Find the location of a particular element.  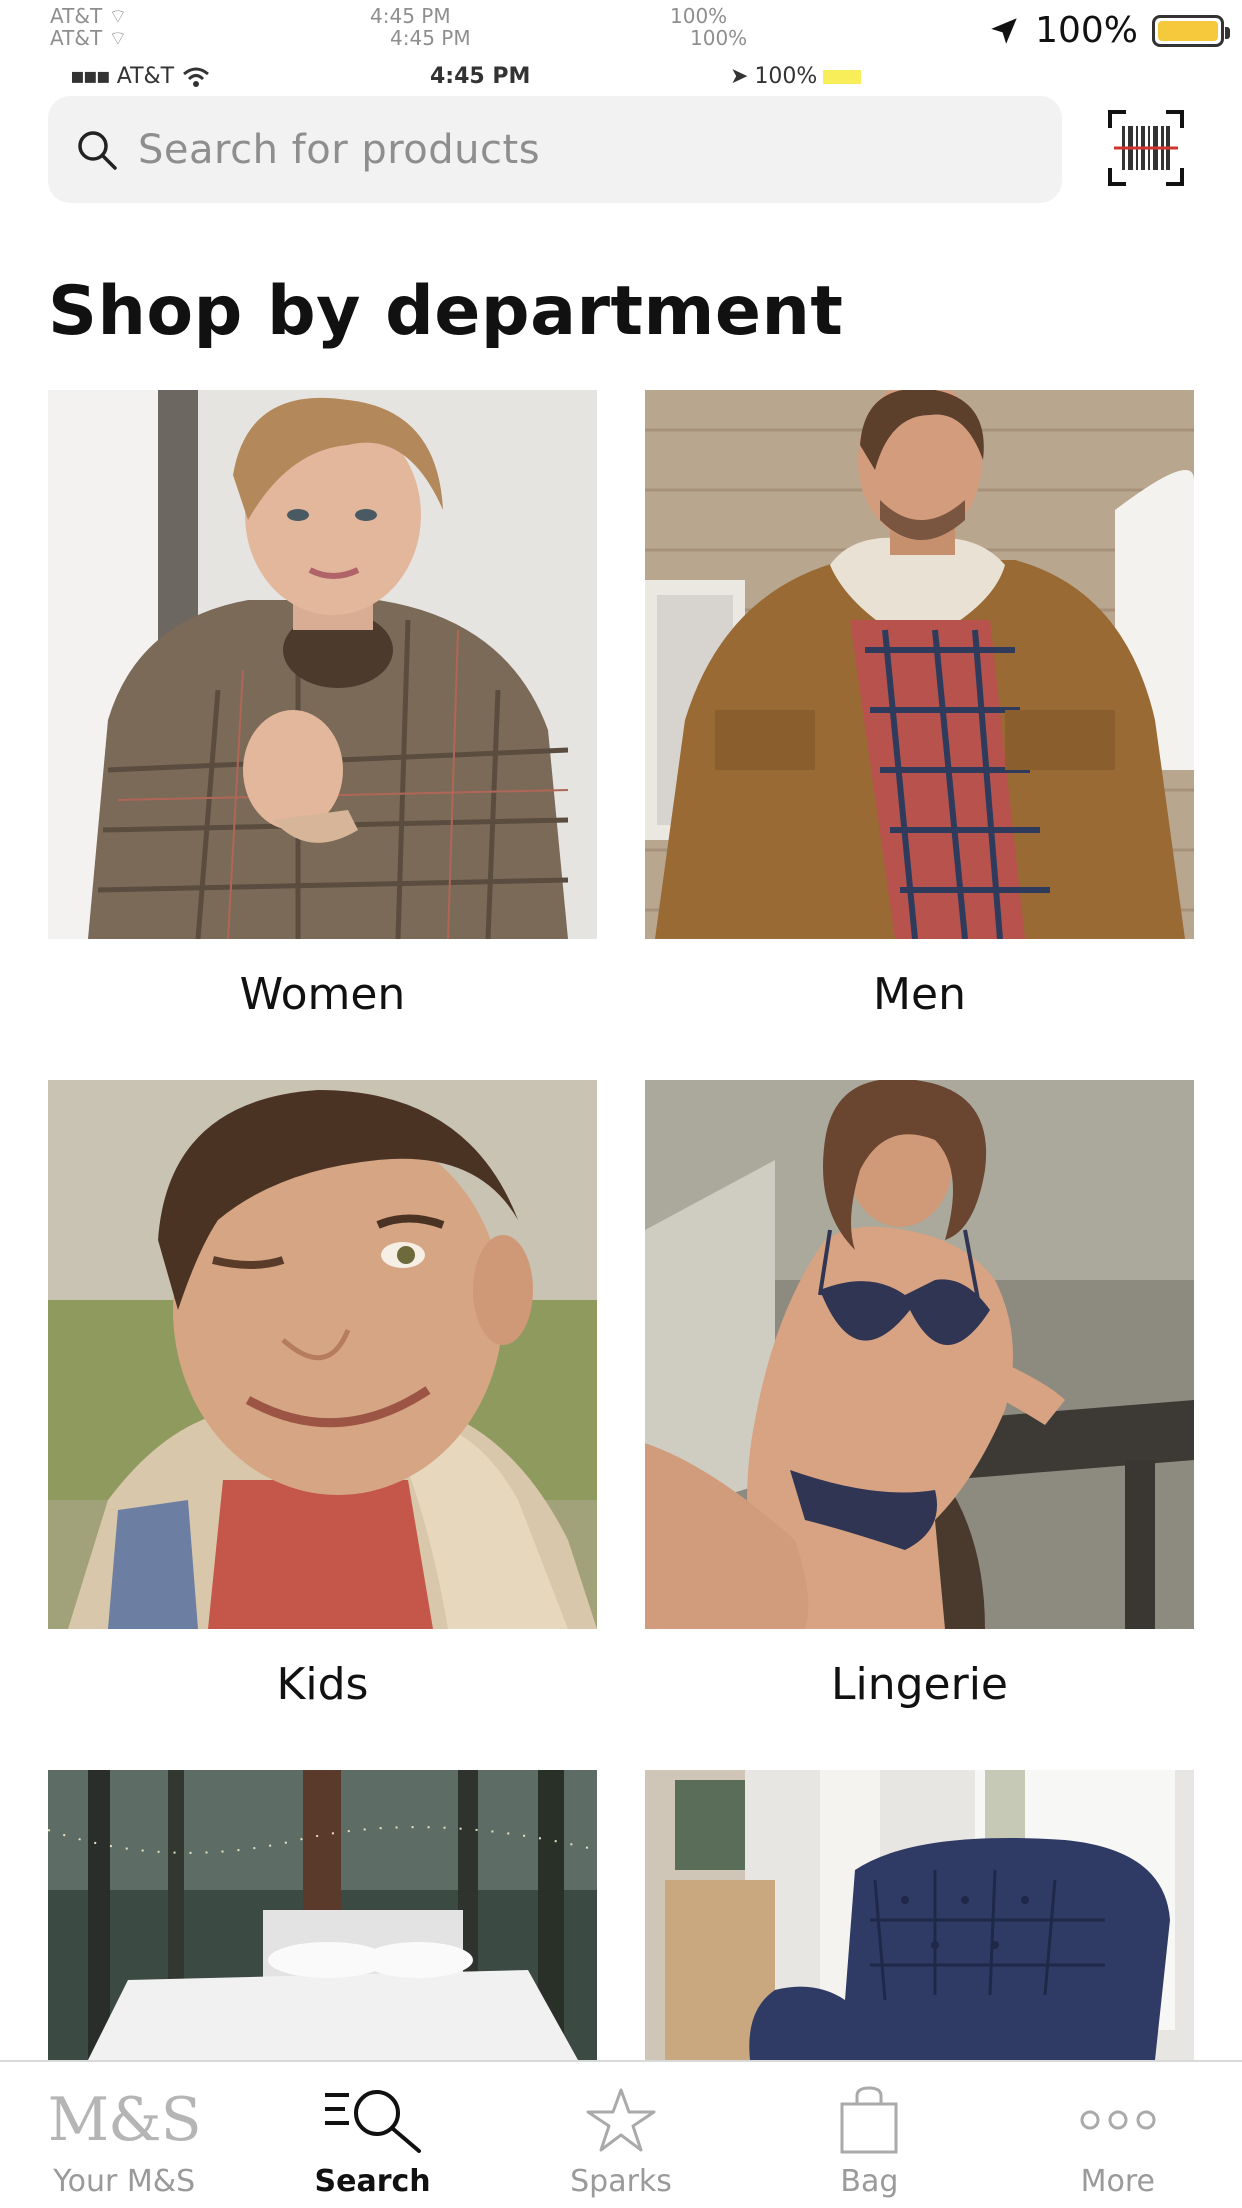

tab-label: More is located at coordinates (1118, 2181).